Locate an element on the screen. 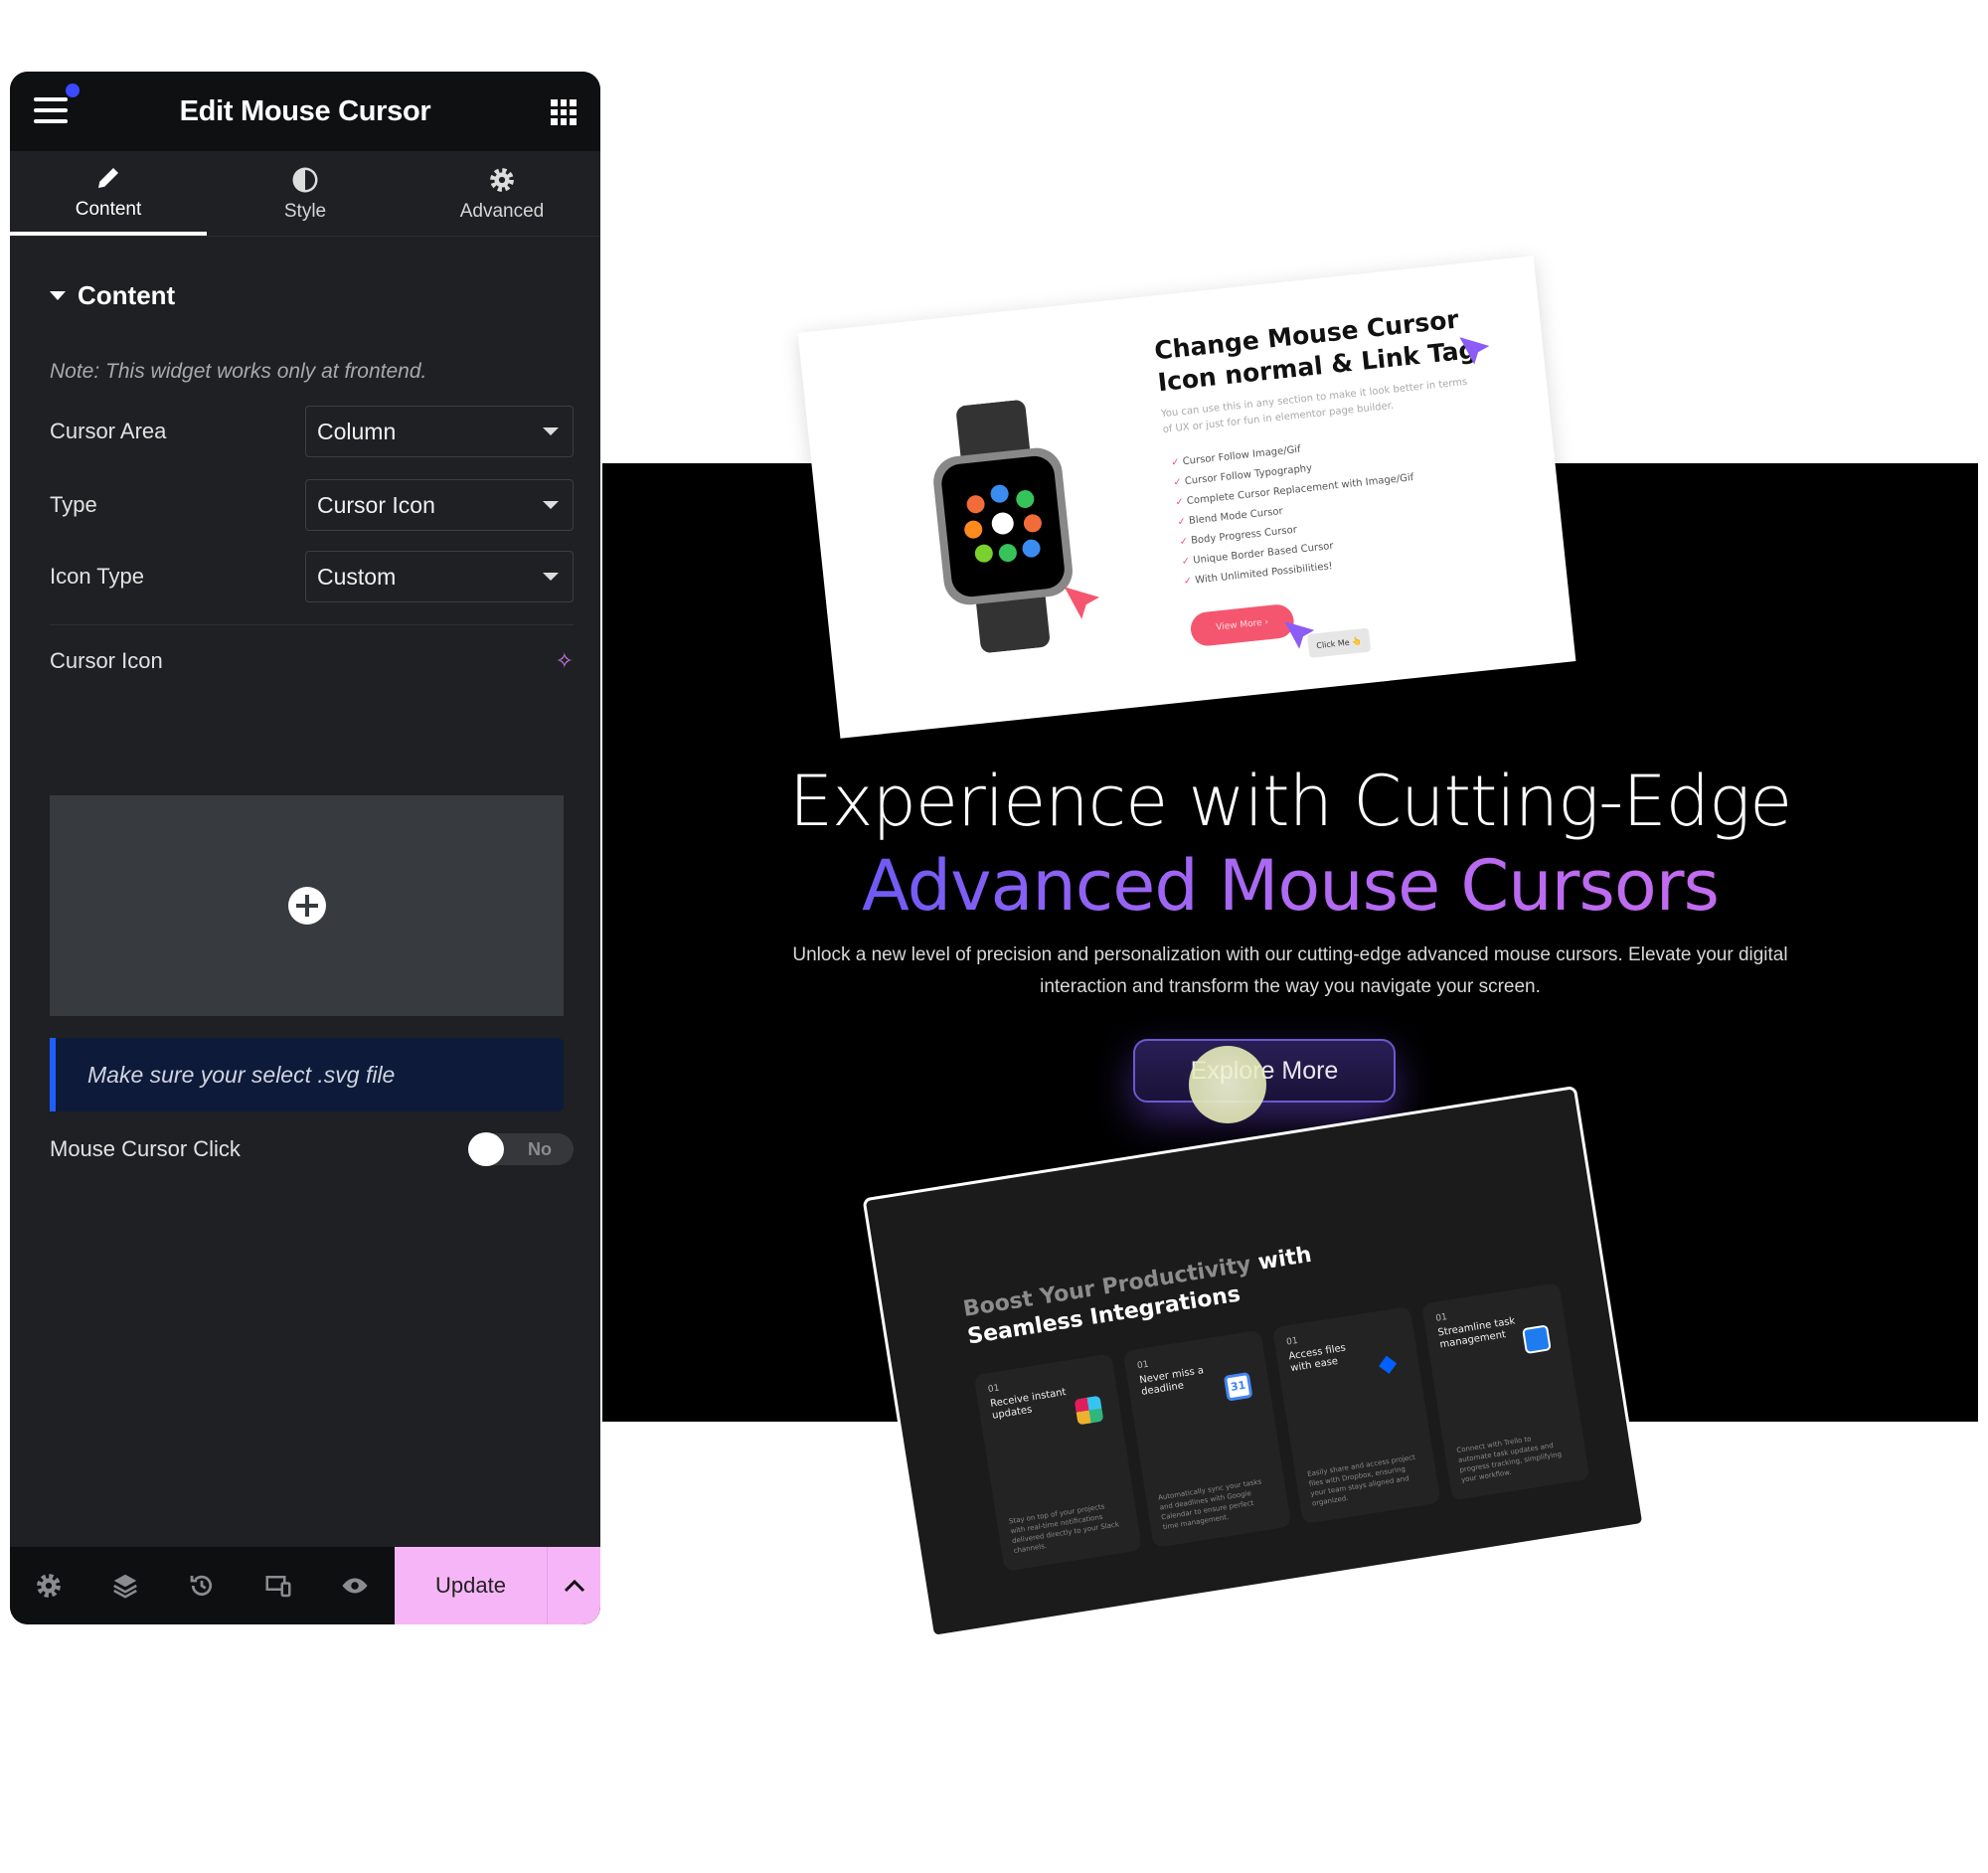 The image size is (1988, 1873). icon-type-select: Custom is located at coordinates (439, 576).